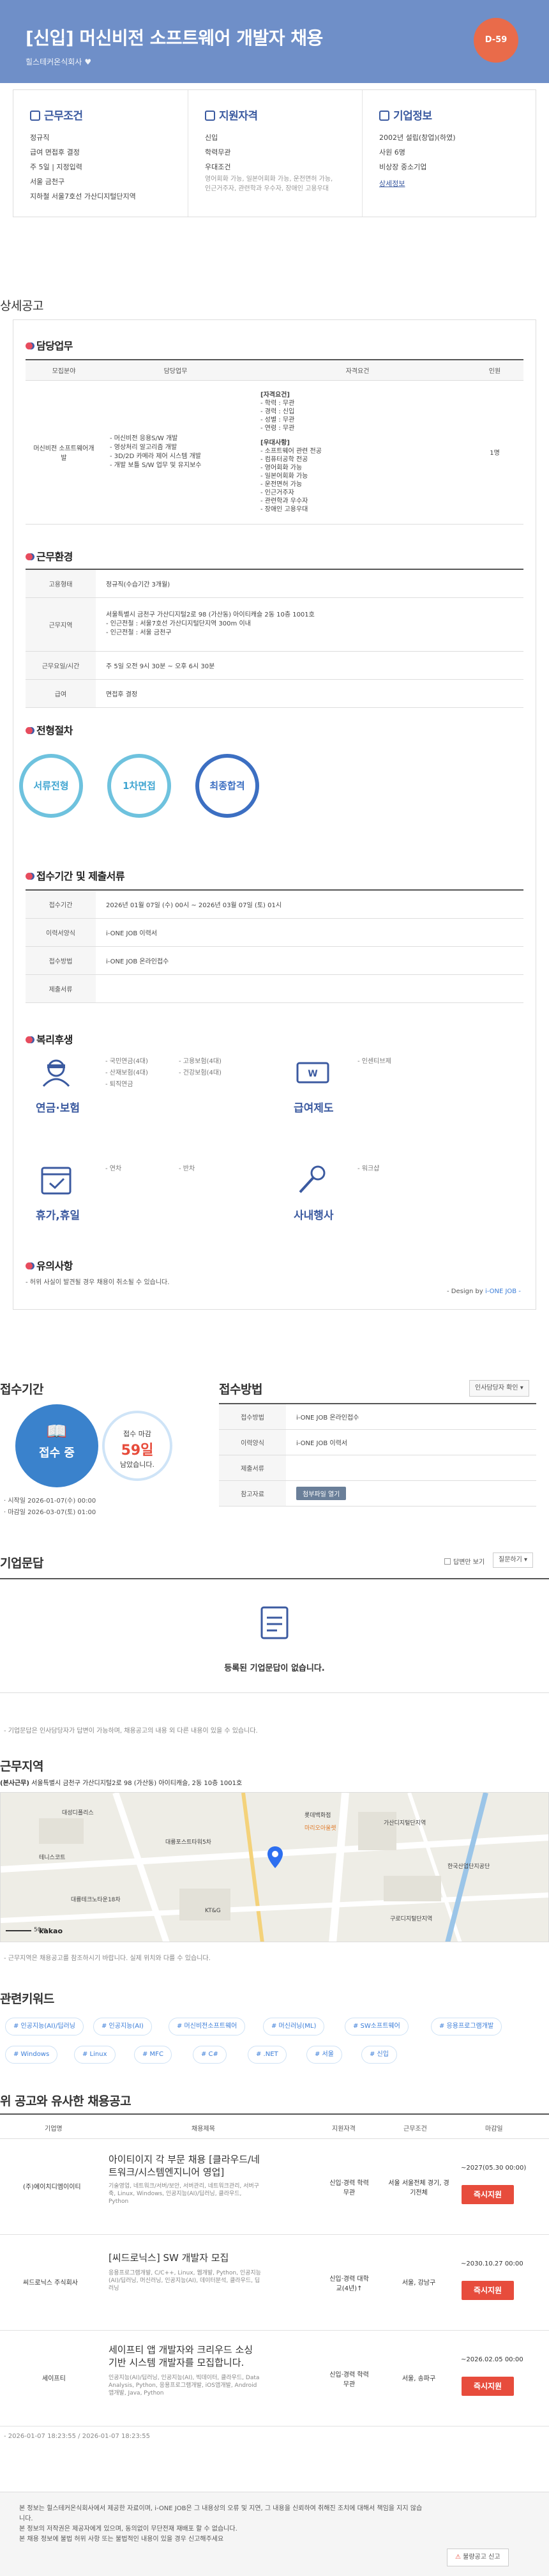 The image size is (549, 2576). Describe the element at coordinates (66, 2101) in the screenshot. I see `related-title: 위 공고와 유사한 채용공고` at that location.